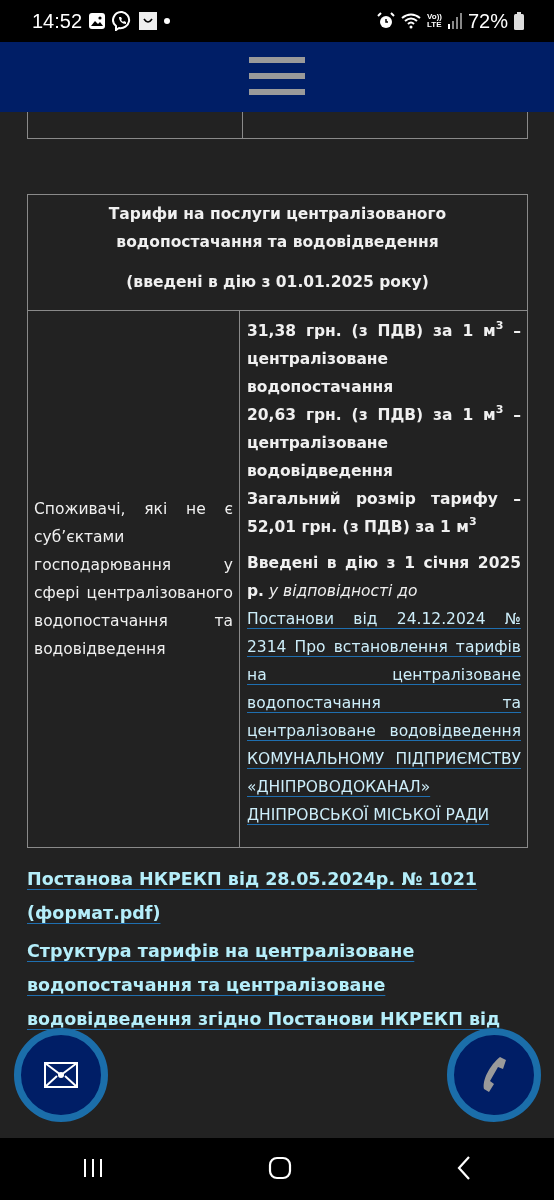  Describe the element at coordinates (57, 21) in the screenshot. I see `clock-time: 14:52` at that location.